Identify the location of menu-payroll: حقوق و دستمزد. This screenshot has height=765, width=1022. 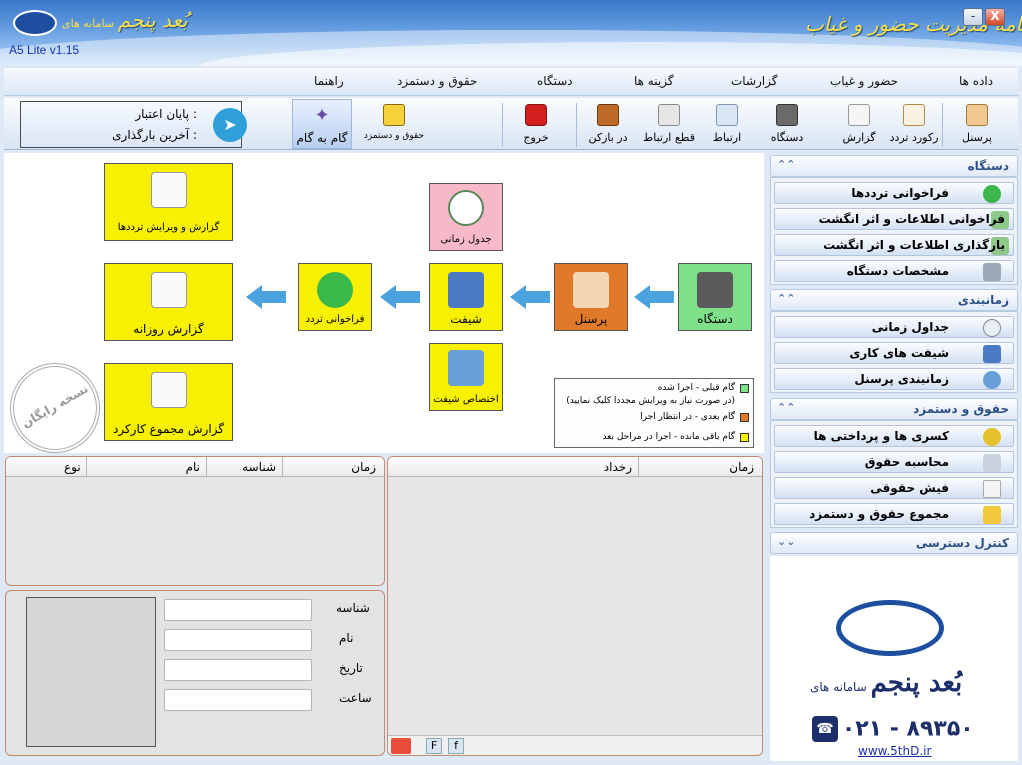
(437, 81).